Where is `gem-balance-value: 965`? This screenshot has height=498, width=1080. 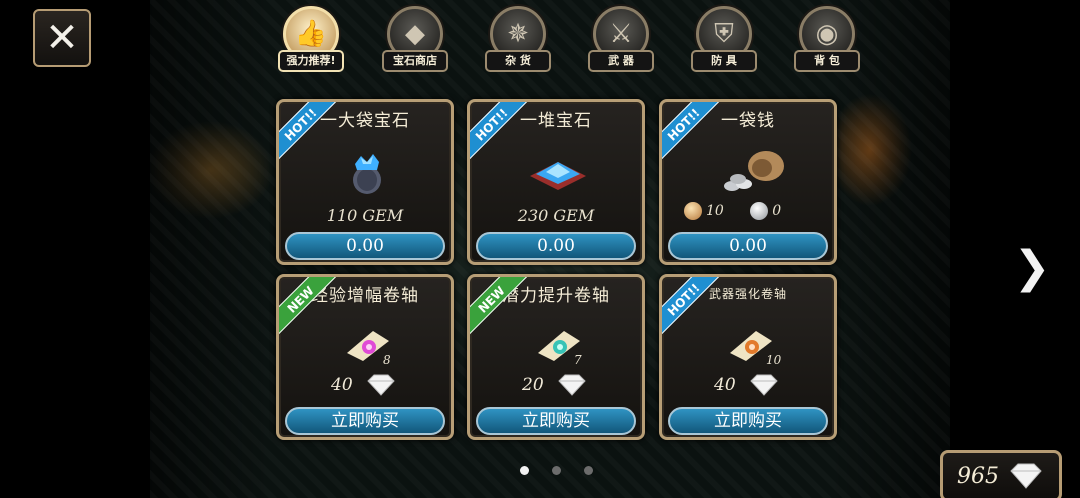 gem-balance-value: 965 is located at coordinates (978, 476).